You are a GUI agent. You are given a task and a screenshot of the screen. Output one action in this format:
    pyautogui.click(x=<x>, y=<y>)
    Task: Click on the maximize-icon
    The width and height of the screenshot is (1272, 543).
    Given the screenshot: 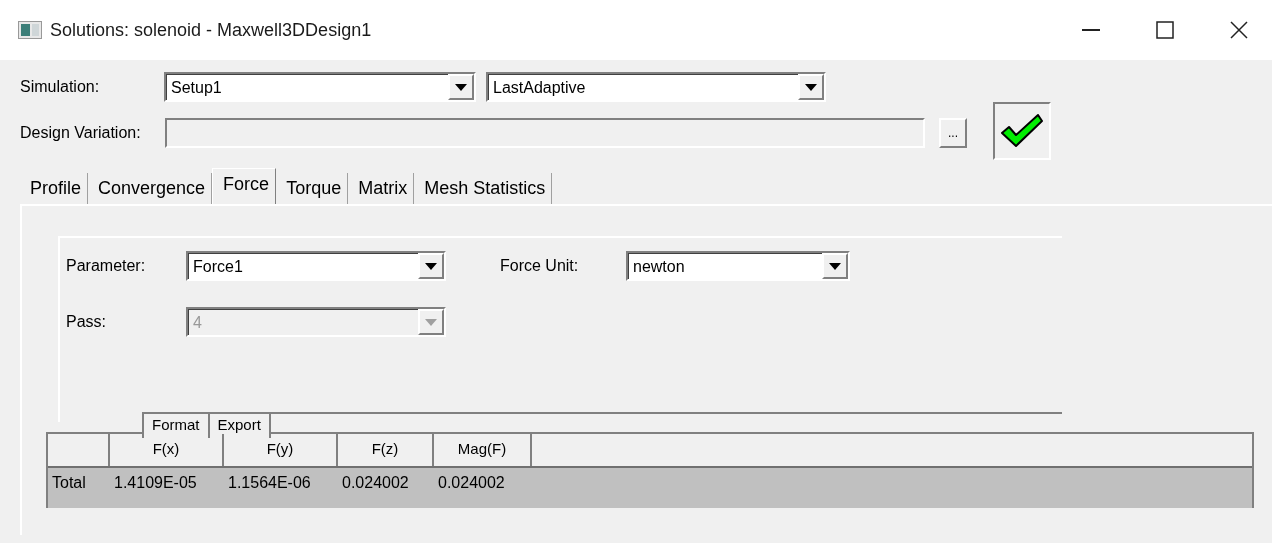 What is the action you would take?
    pyautogui.click(x=1165, y=30)
    